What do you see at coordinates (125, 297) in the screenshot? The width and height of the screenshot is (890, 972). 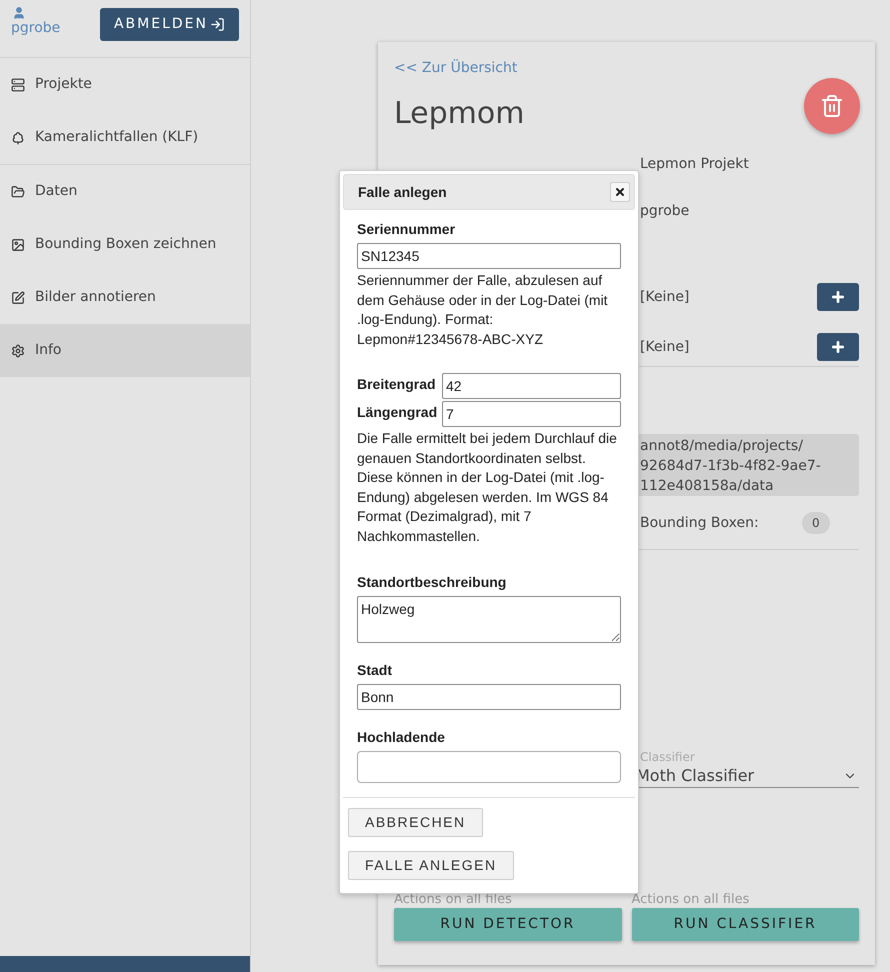 I see `sidebar-item: Bilder annotieren` at bounding box center [125, 297].